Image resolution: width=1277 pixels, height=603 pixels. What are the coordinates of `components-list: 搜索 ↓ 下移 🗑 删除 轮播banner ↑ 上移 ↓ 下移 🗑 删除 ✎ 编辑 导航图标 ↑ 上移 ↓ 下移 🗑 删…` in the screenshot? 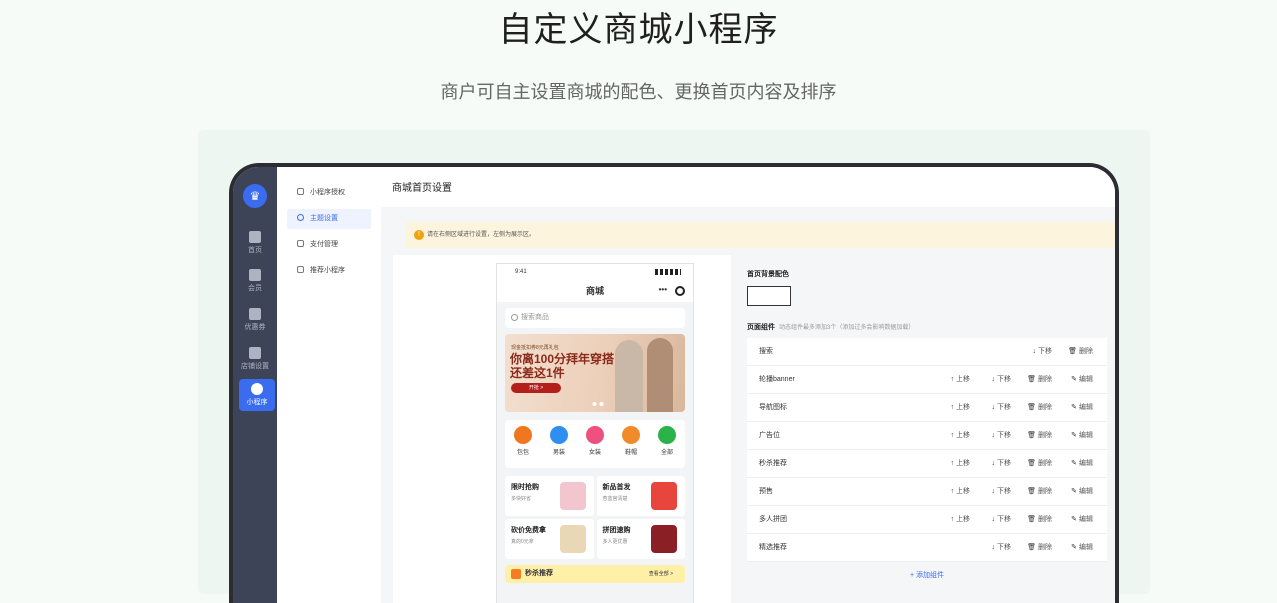 It's located at (927, 450).